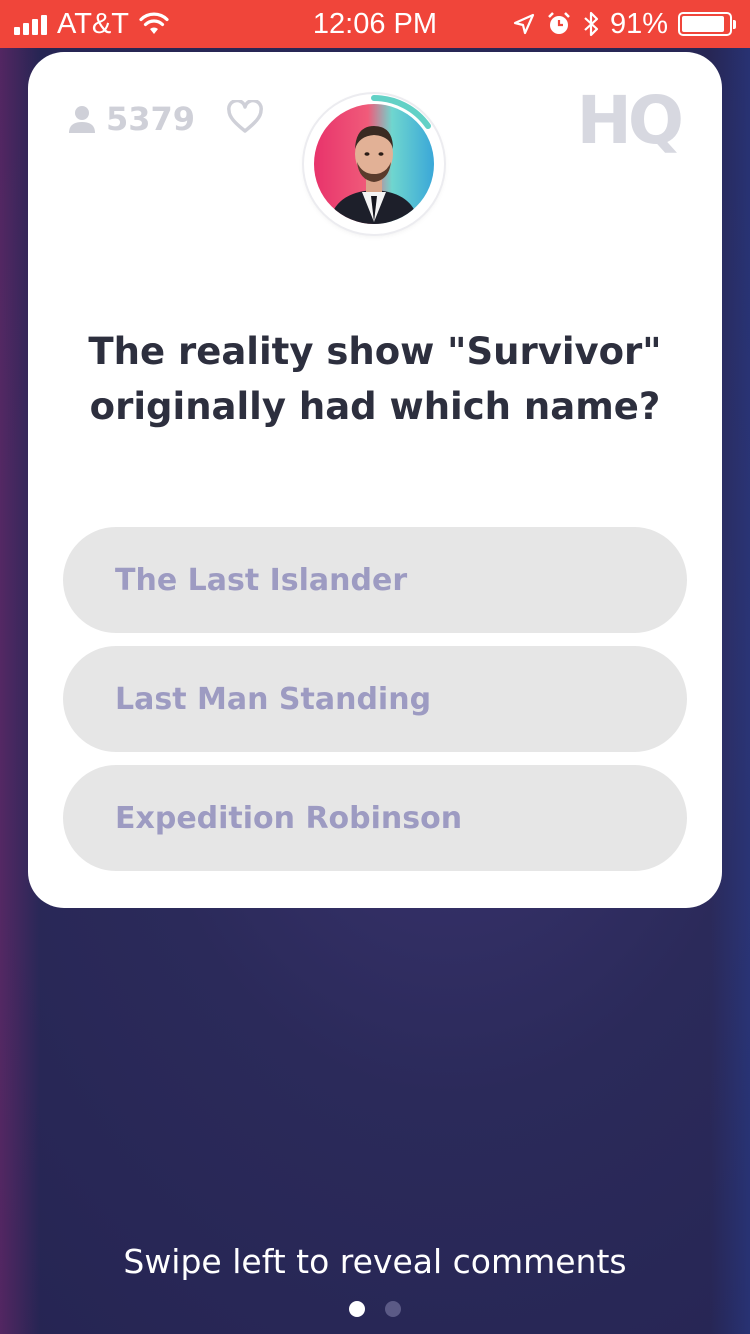 The height and width of the screenshot is (1334, 750). Describe the element at coordinates (524, 24) in the screenshot. I see `location-arrow-icon` at that location.